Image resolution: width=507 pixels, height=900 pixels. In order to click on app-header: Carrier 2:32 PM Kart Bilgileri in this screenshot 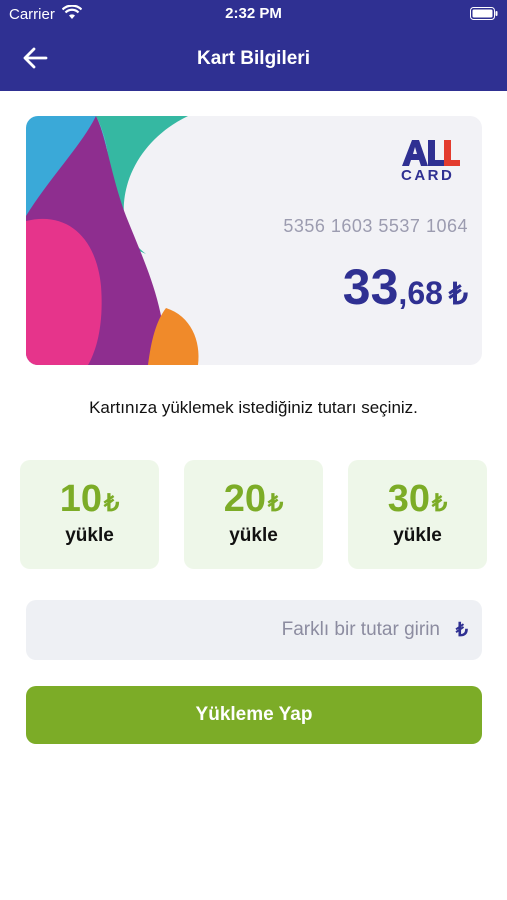, I will do `click(253, 45)`.